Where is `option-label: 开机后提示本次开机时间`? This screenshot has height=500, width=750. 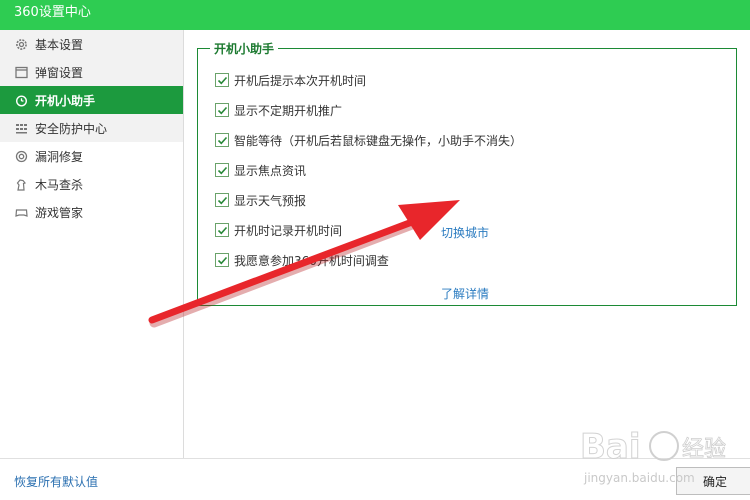
option-label: 开机后提示本次开机时间 is located at coordinates (300, 80).